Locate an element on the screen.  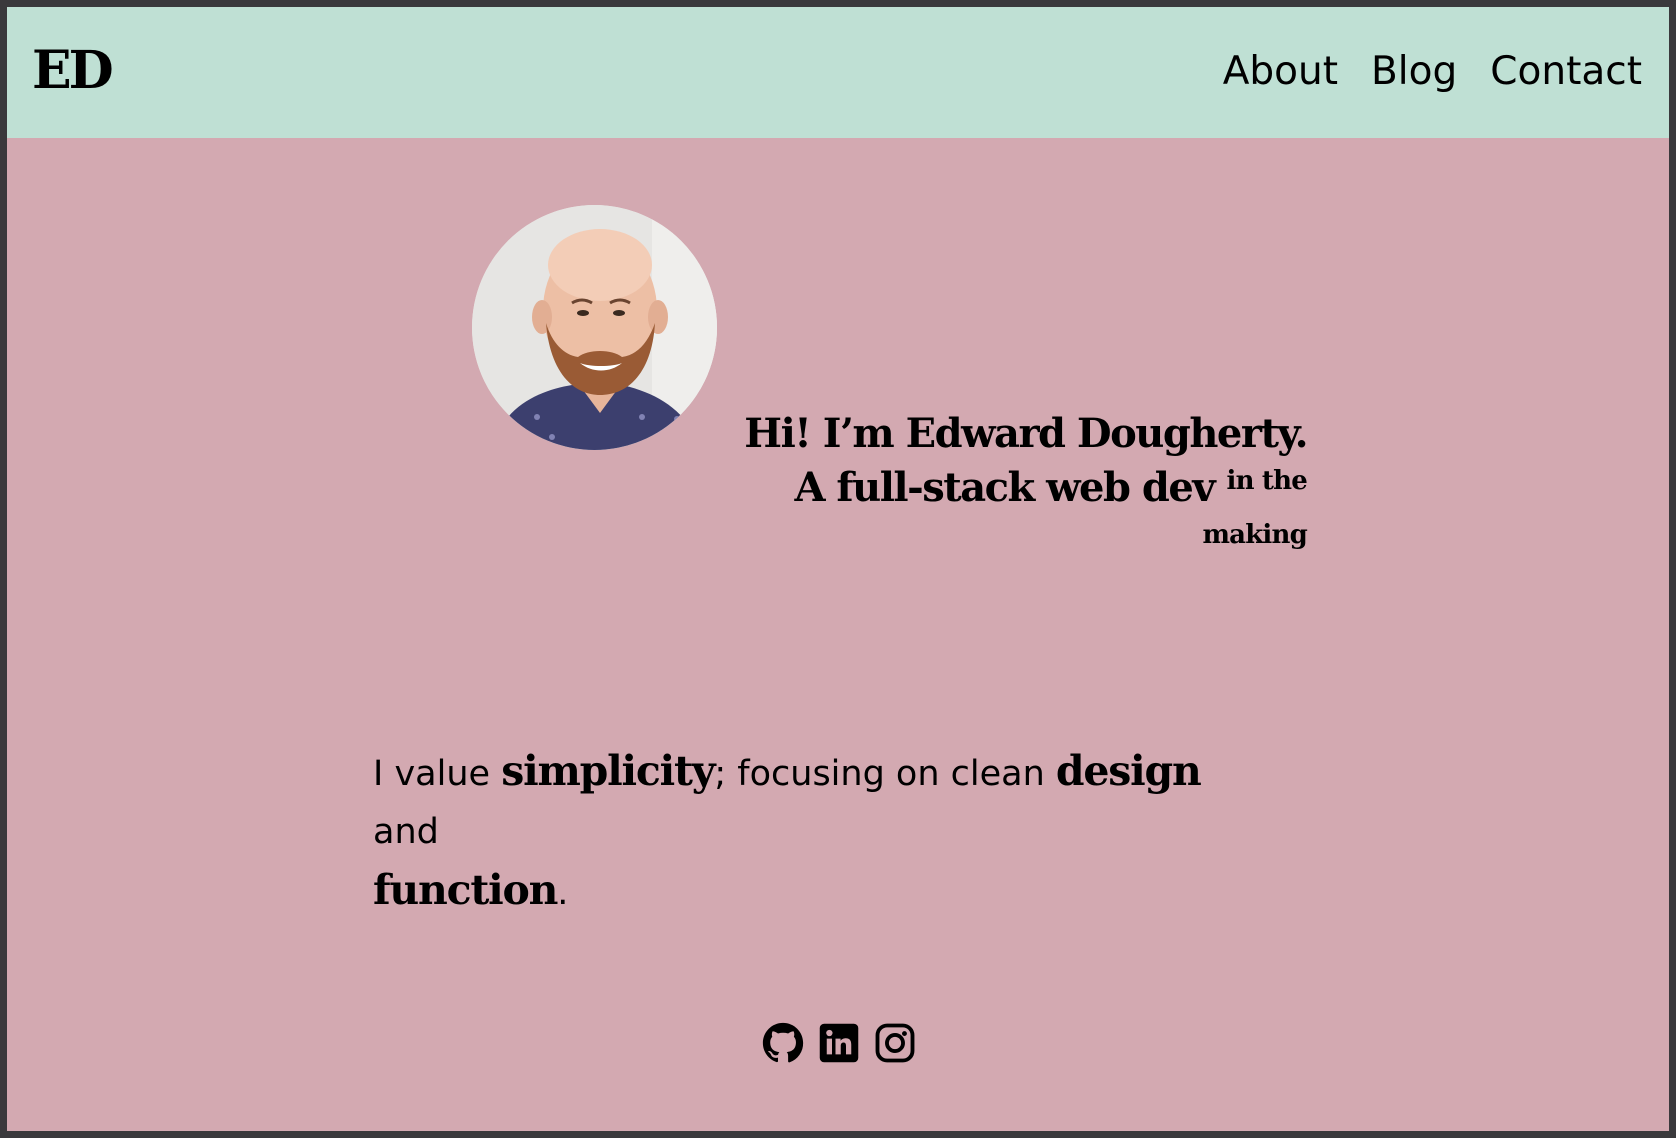
github-link is located at coordinates (783, 1043).